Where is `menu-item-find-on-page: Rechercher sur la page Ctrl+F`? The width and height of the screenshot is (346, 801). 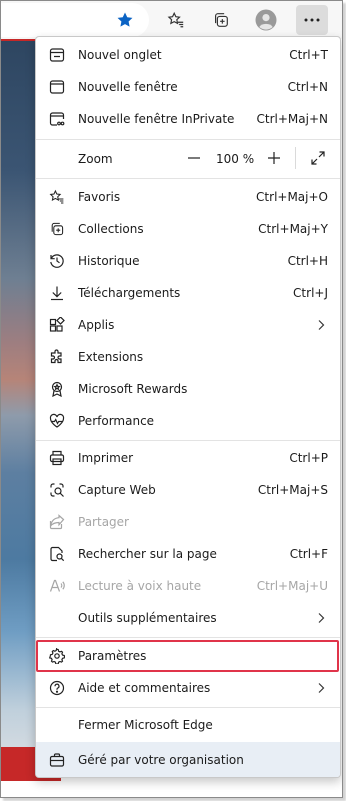 menu-item-find-on-page: Rechercher sur la page Ctrl+F is located at coordinates (188, 554).